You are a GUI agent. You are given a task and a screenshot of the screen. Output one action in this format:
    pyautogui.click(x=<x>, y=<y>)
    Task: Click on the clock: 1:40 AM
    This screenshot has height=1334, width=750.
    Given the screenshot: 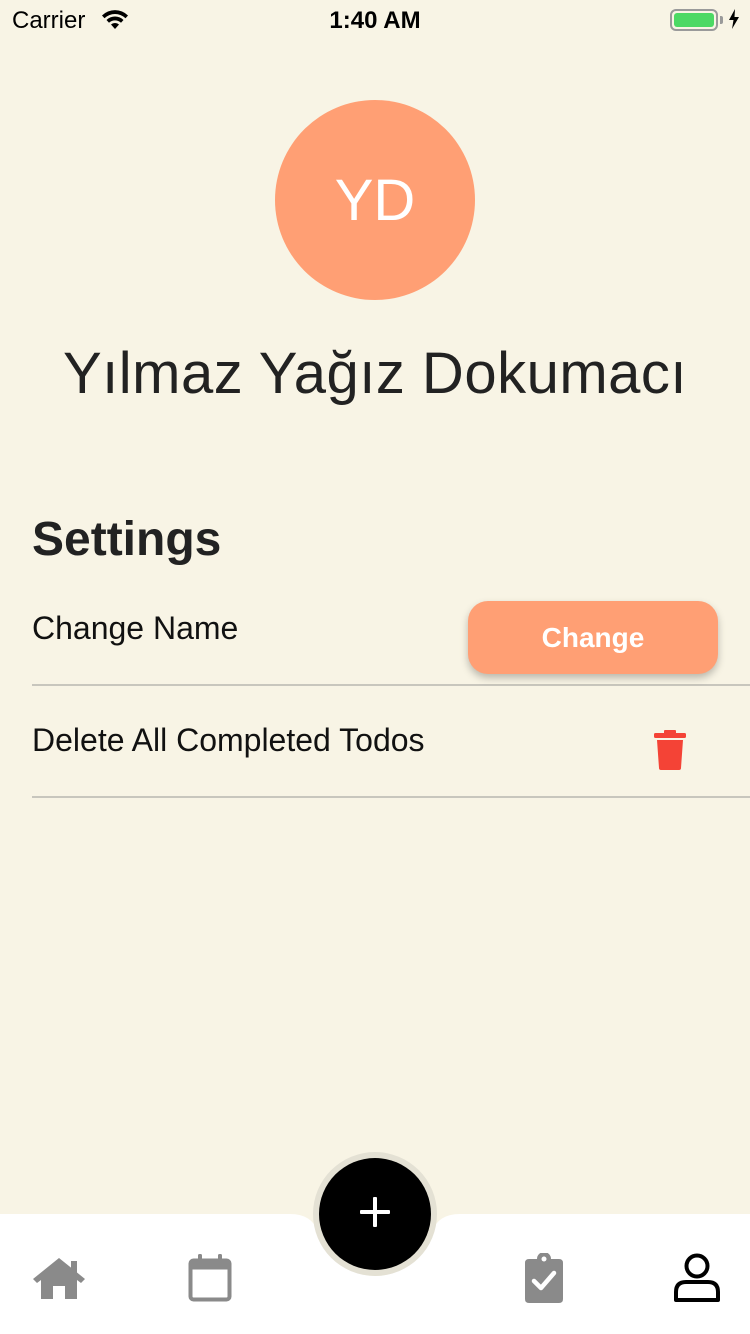 What is the action you would take?
    pyautogui.click(x=375, y=20)
    